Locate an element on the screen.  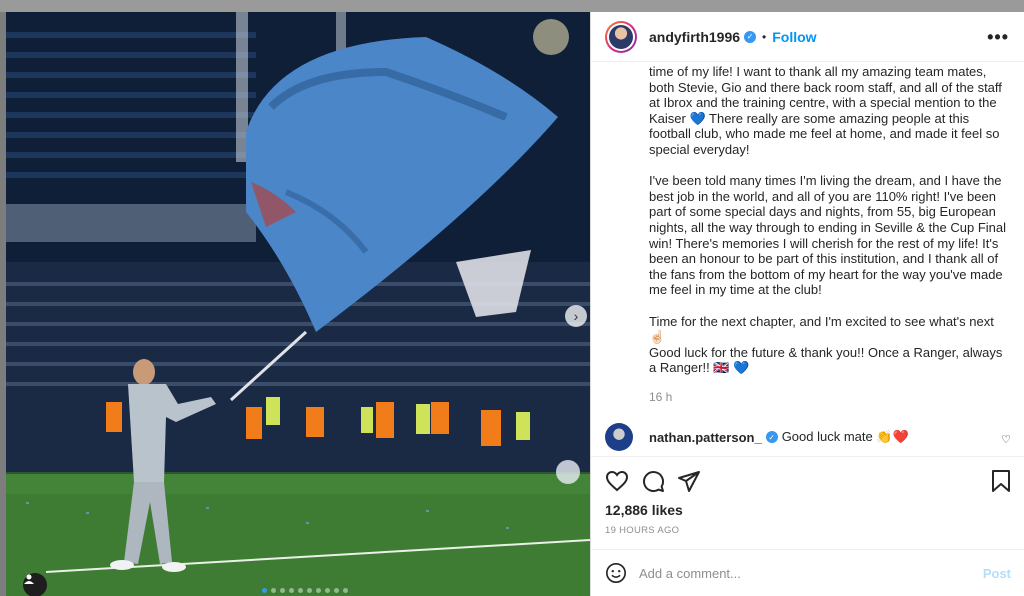
comment-row: nathan.patterson_ ✓ Good luck mate 👏❤️ ♡ is located at coordinates (808, 437).